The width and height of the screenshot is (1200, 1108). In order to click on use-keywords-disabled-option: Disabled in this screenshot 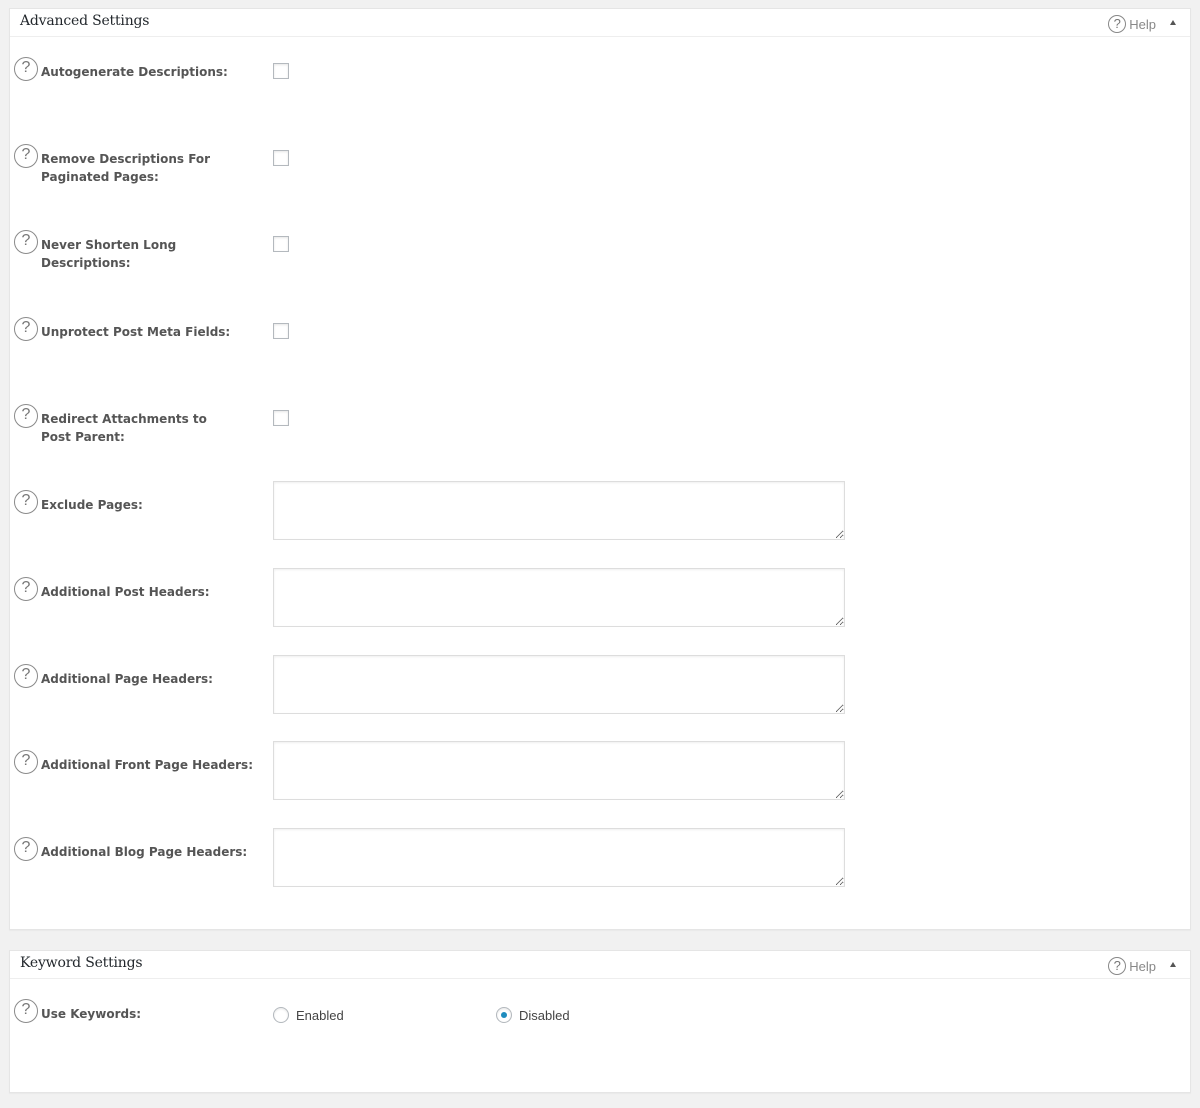, I will do `click(533, 1015)`.